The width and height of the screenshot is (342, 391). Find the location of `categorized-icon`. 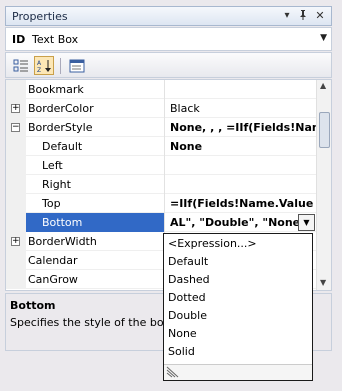

categorized-icon is located at coordinates (20, 65).